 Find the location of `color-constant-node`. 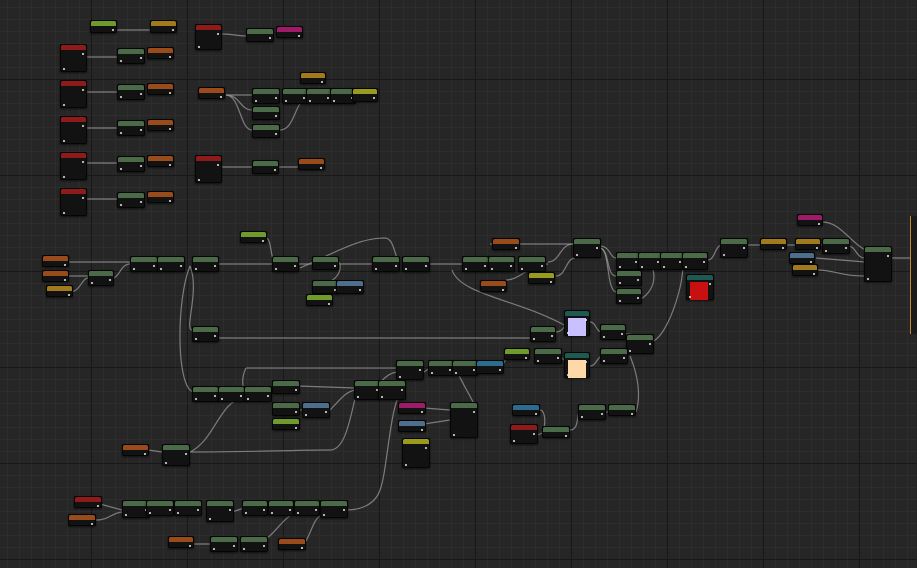

color-constant-node is located at coordinates (577, 365).